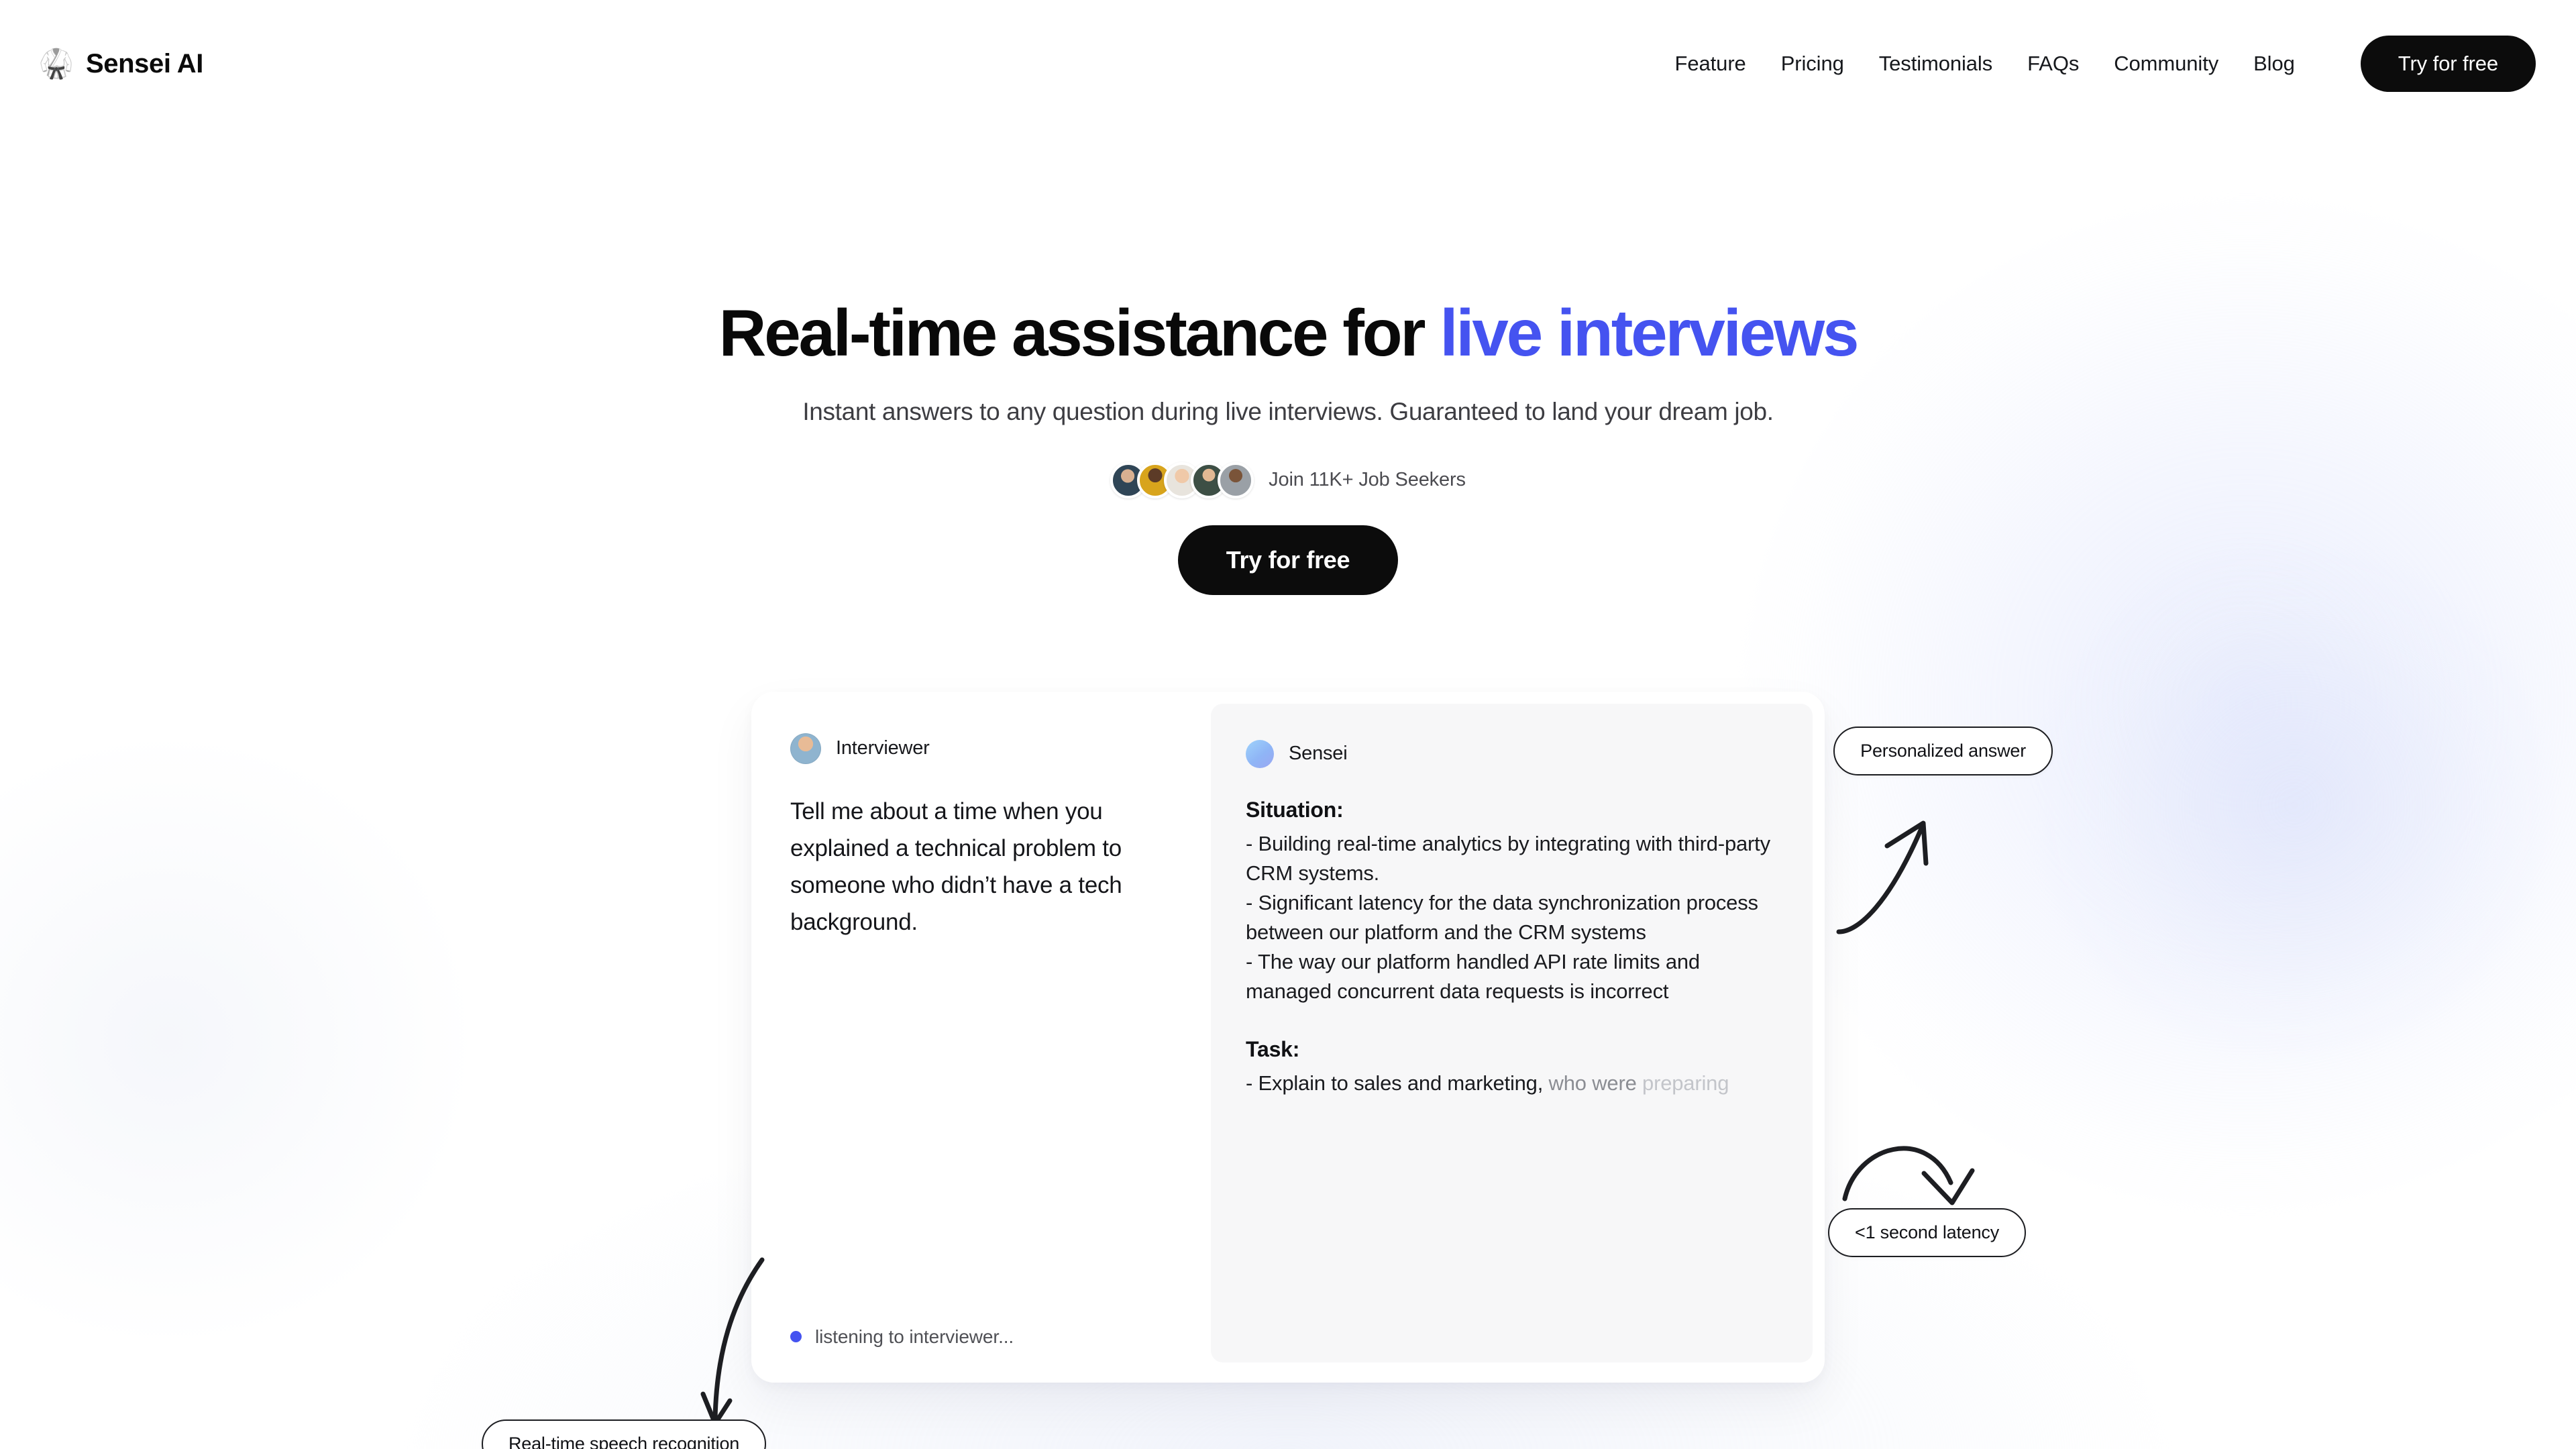 The width and height of the screenshot is (2576, 1449). What do you see at coordinates (796, 1337) in the screenshot?
I see `status-indicator-dot` at bounding box center [796, 1337].